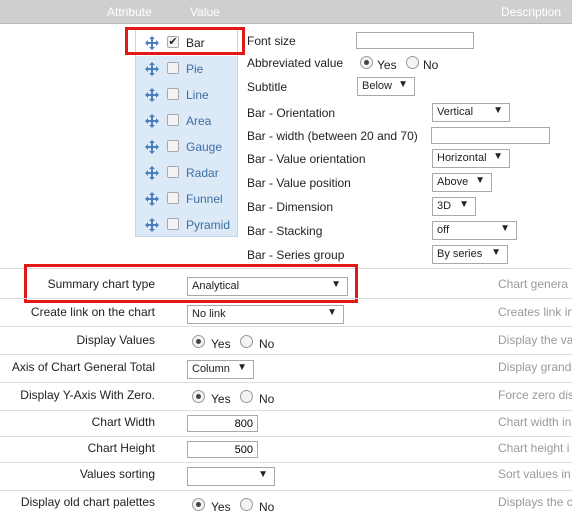  I want to click on values-sorting-select: ▼, so click(231, 476).